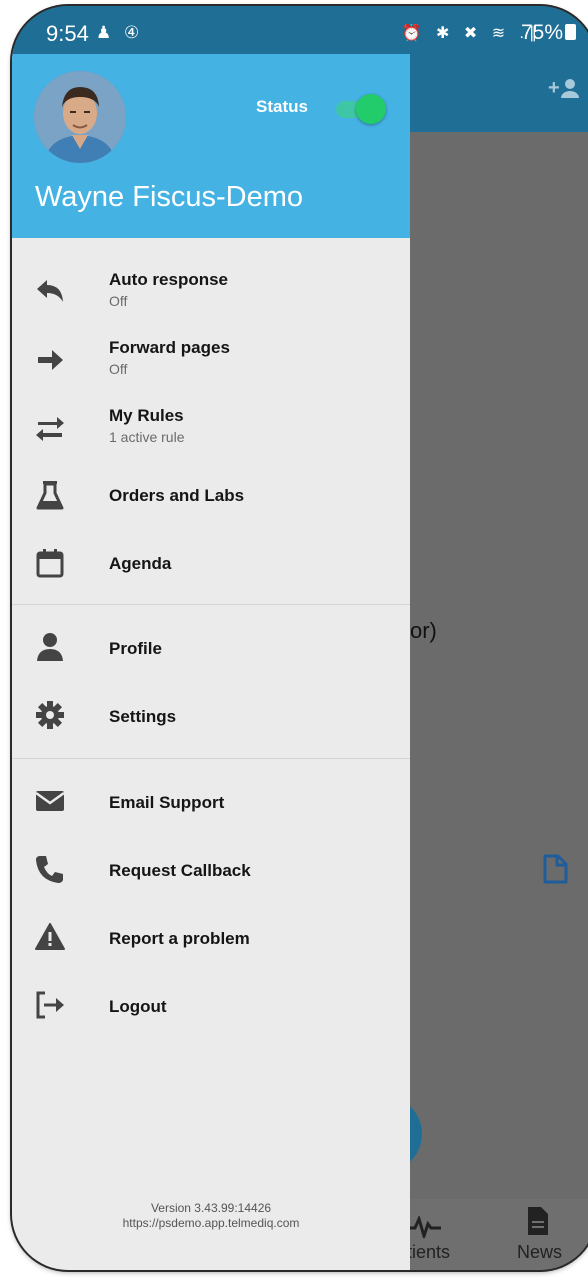 This screenshot has width=588, height=1279. I want to click on menu-item-status: 1 active rule, so click(147, 437).